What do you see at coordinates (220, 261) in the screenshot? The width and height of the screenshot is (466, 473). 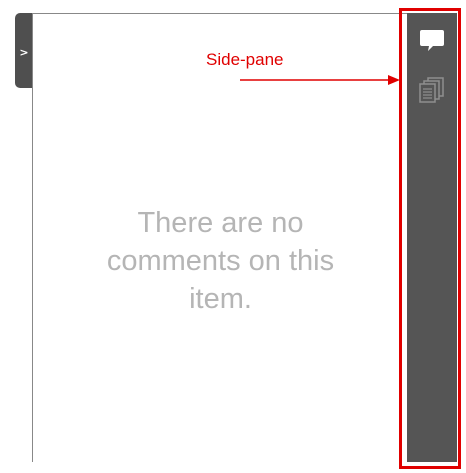 I see `empty-comments-message: There are no comments on this item.` at bounding box center [220, 261].